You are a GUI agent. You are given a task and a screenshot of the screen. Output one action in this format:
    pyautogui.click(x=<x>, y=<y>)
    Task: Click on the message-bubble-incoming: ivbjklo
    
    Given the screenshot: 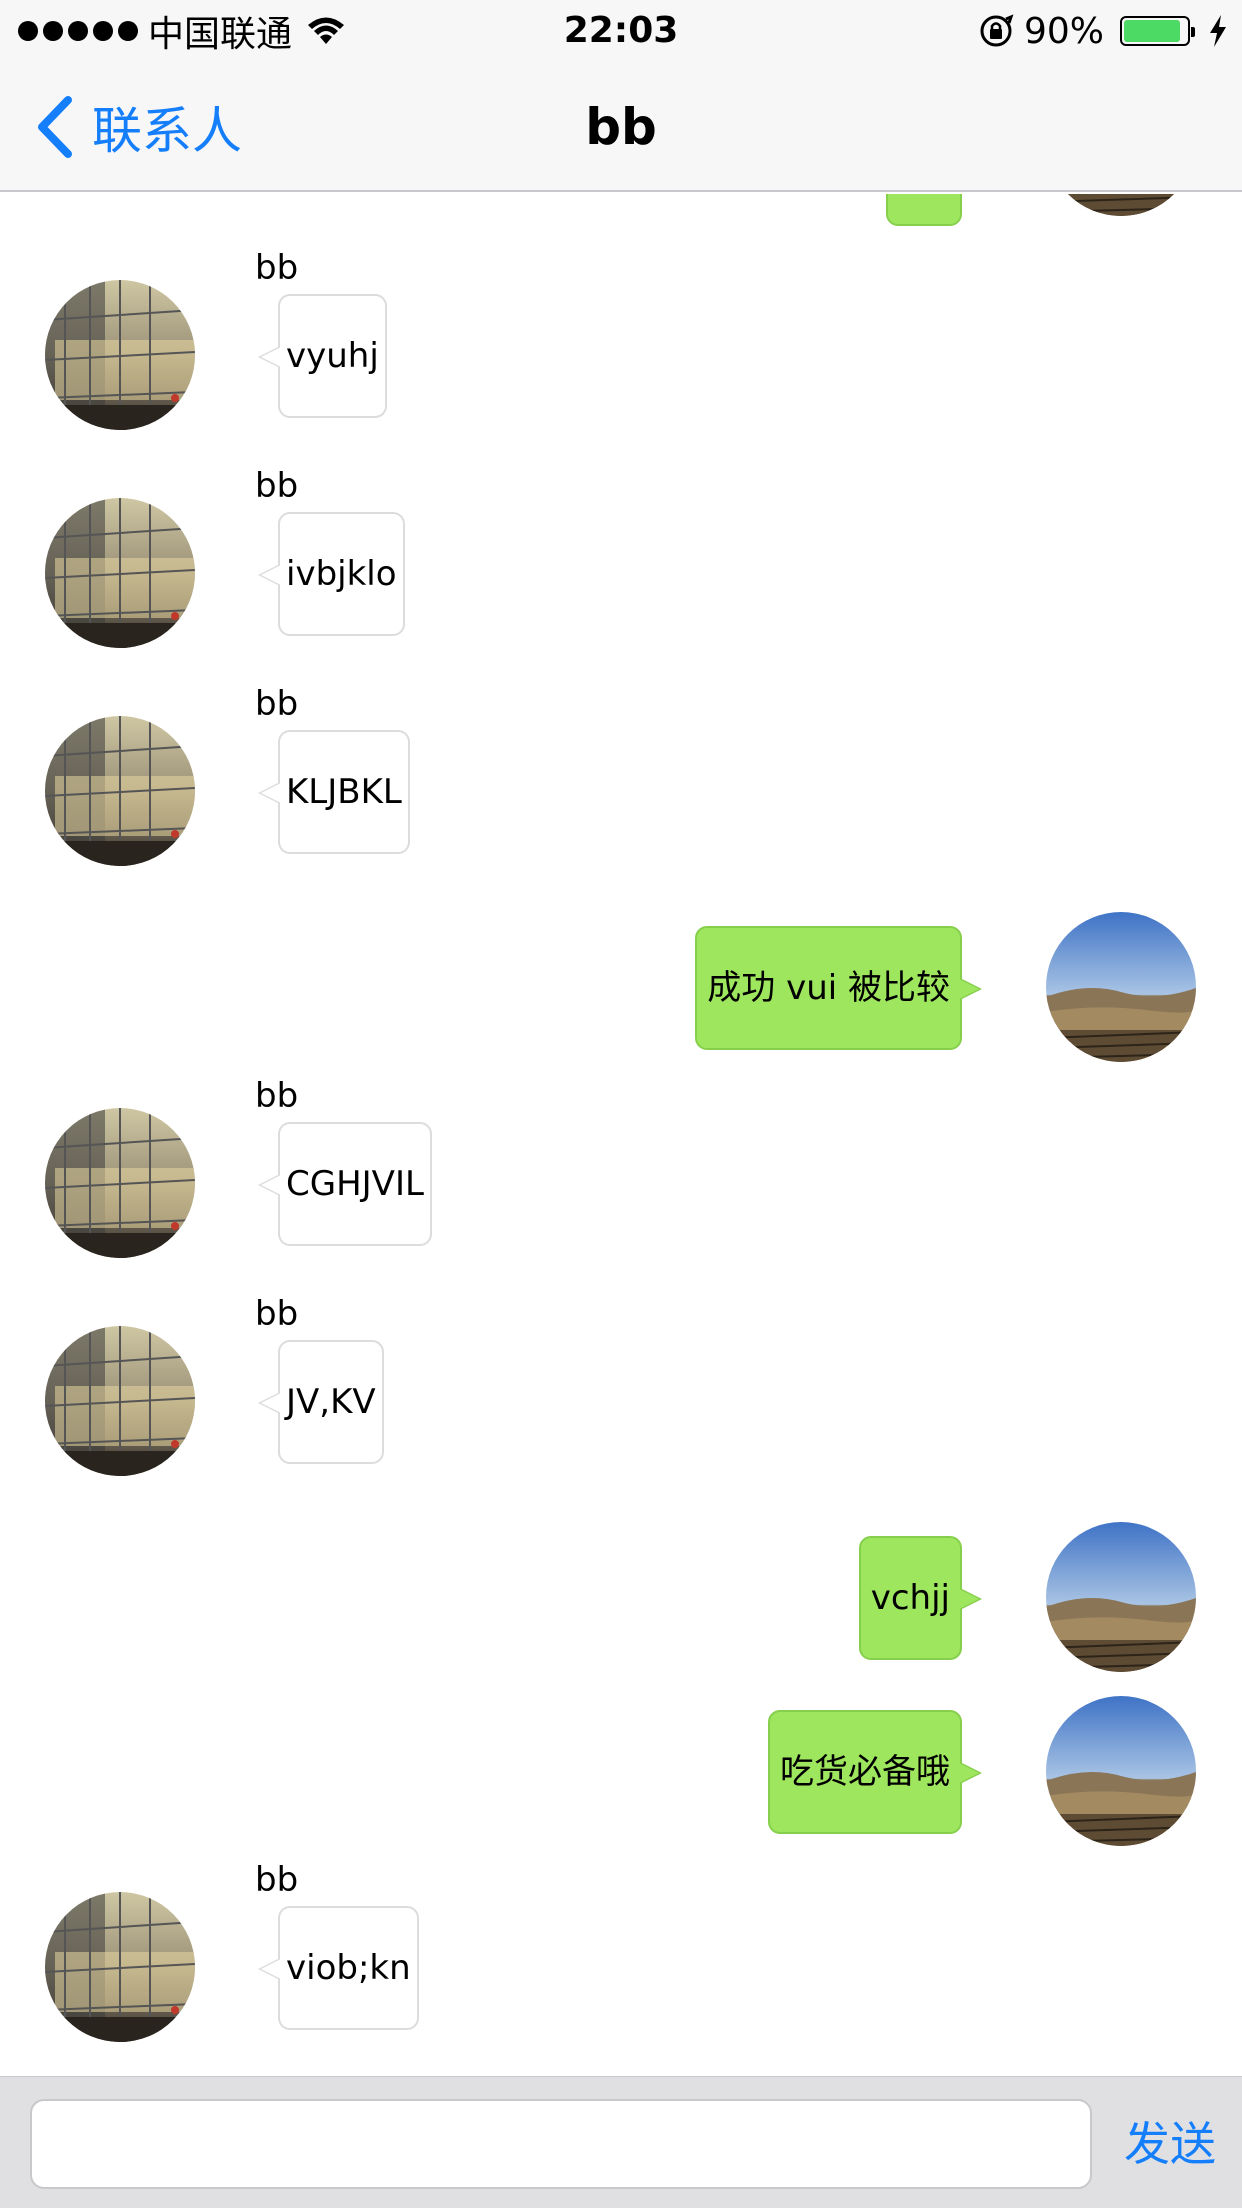 What is the action you would take?
    pyautogui.click(x=331, y=574)
    